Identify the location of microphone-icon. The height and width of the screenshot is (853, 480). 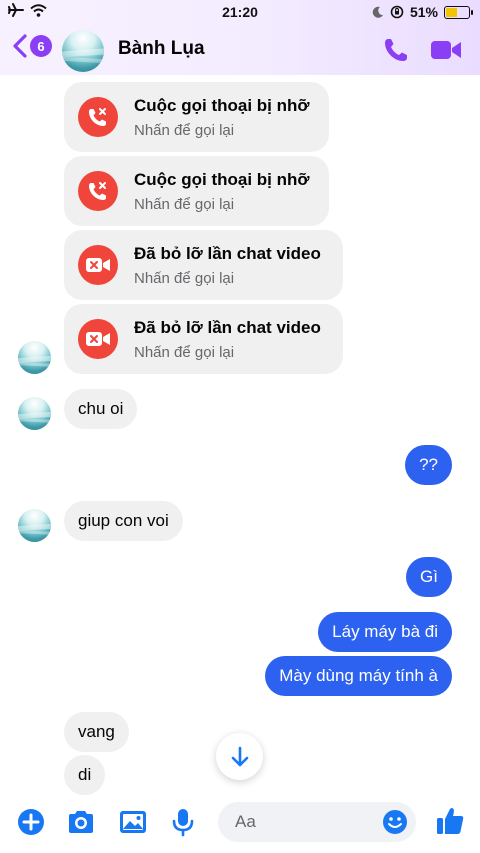
(183, 822).